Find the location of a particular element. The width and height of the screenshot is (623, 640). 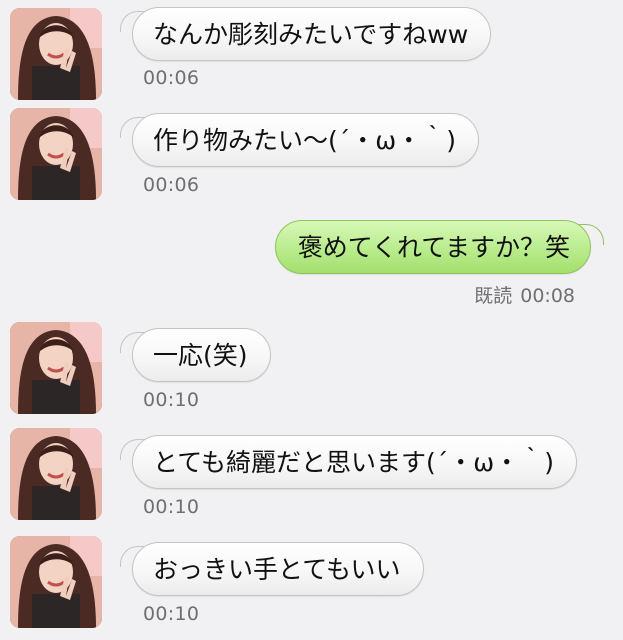

read-receipt: 既読 is located at coordinates (493, 296).